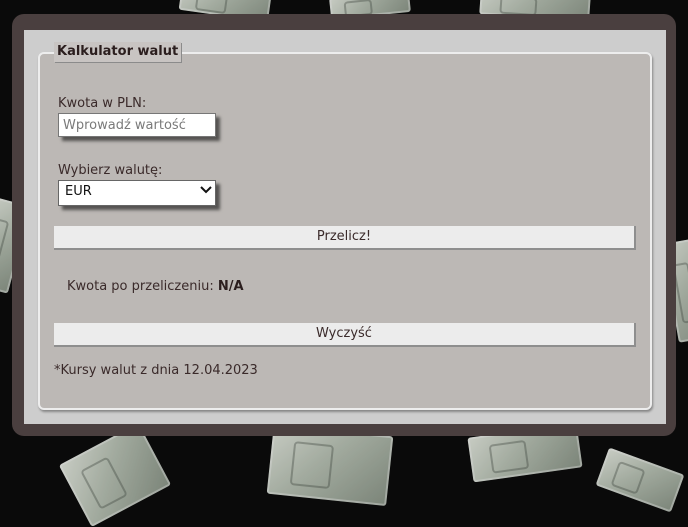 The height and width of the screenshot is (527, 688). I want to click on amount-label: Kwota w PLN:, so click(102, 103).